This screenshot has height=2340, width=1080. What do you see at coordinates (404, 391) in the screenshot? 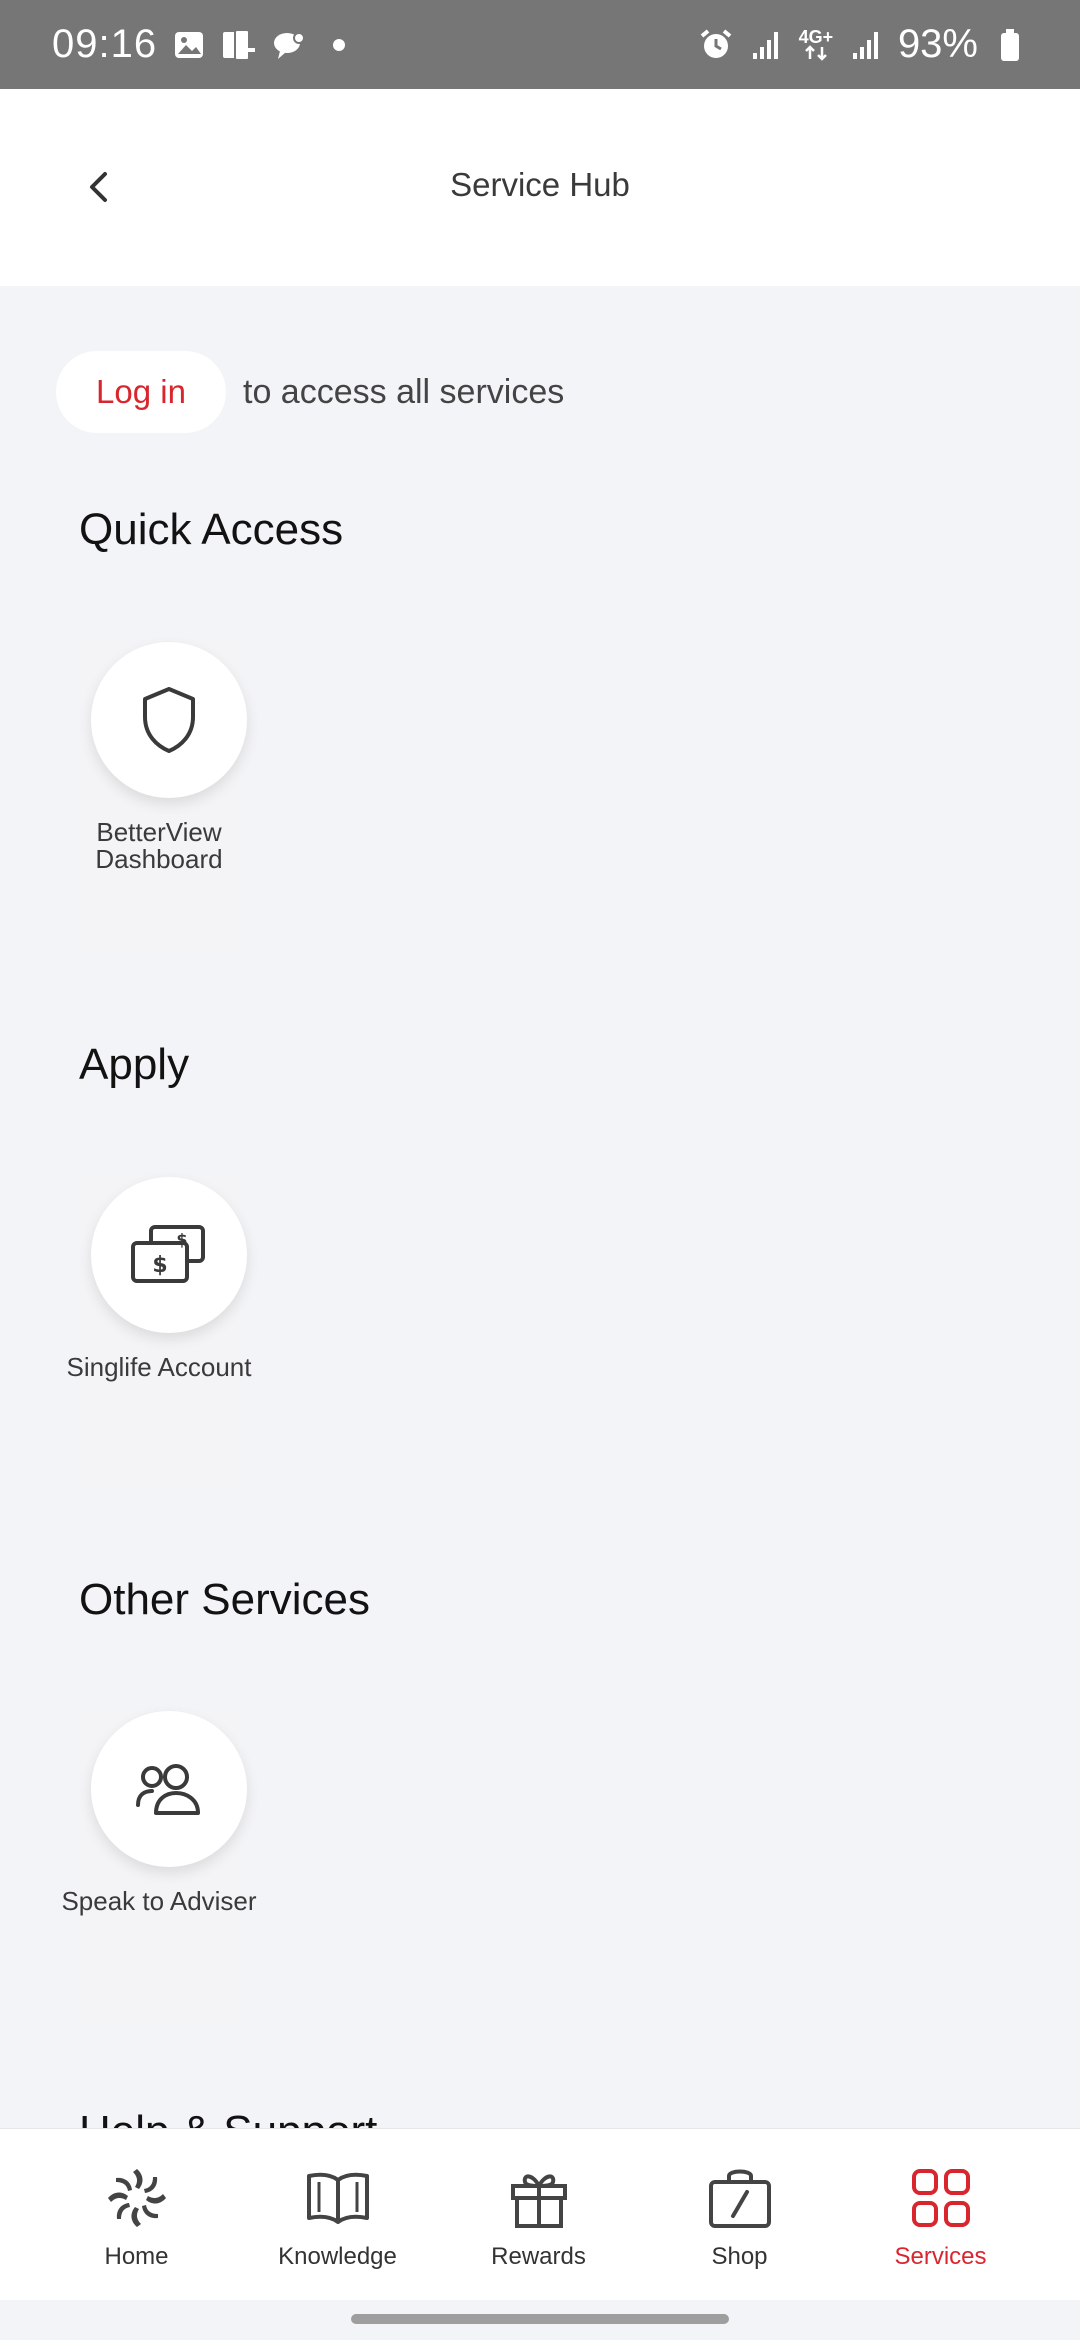
I see `login-message: to access all services` at bounding box center [404, 391].